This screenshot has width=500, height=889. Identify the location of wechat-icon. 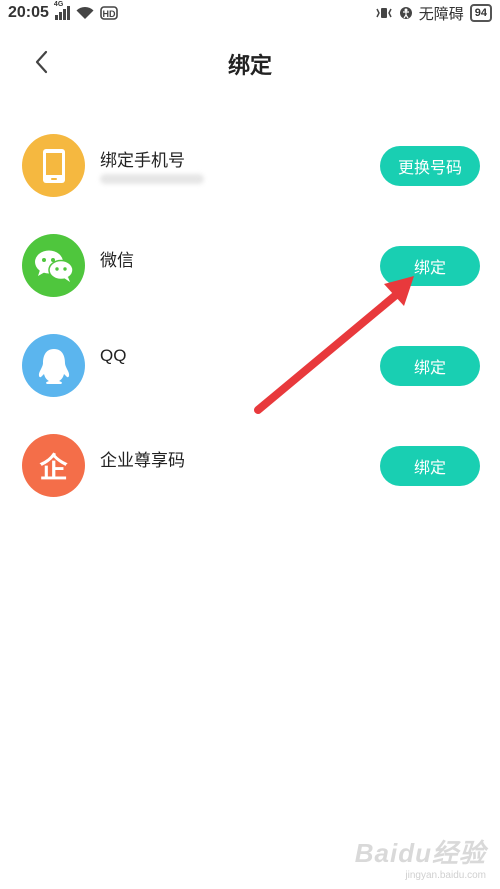
(54, 266).